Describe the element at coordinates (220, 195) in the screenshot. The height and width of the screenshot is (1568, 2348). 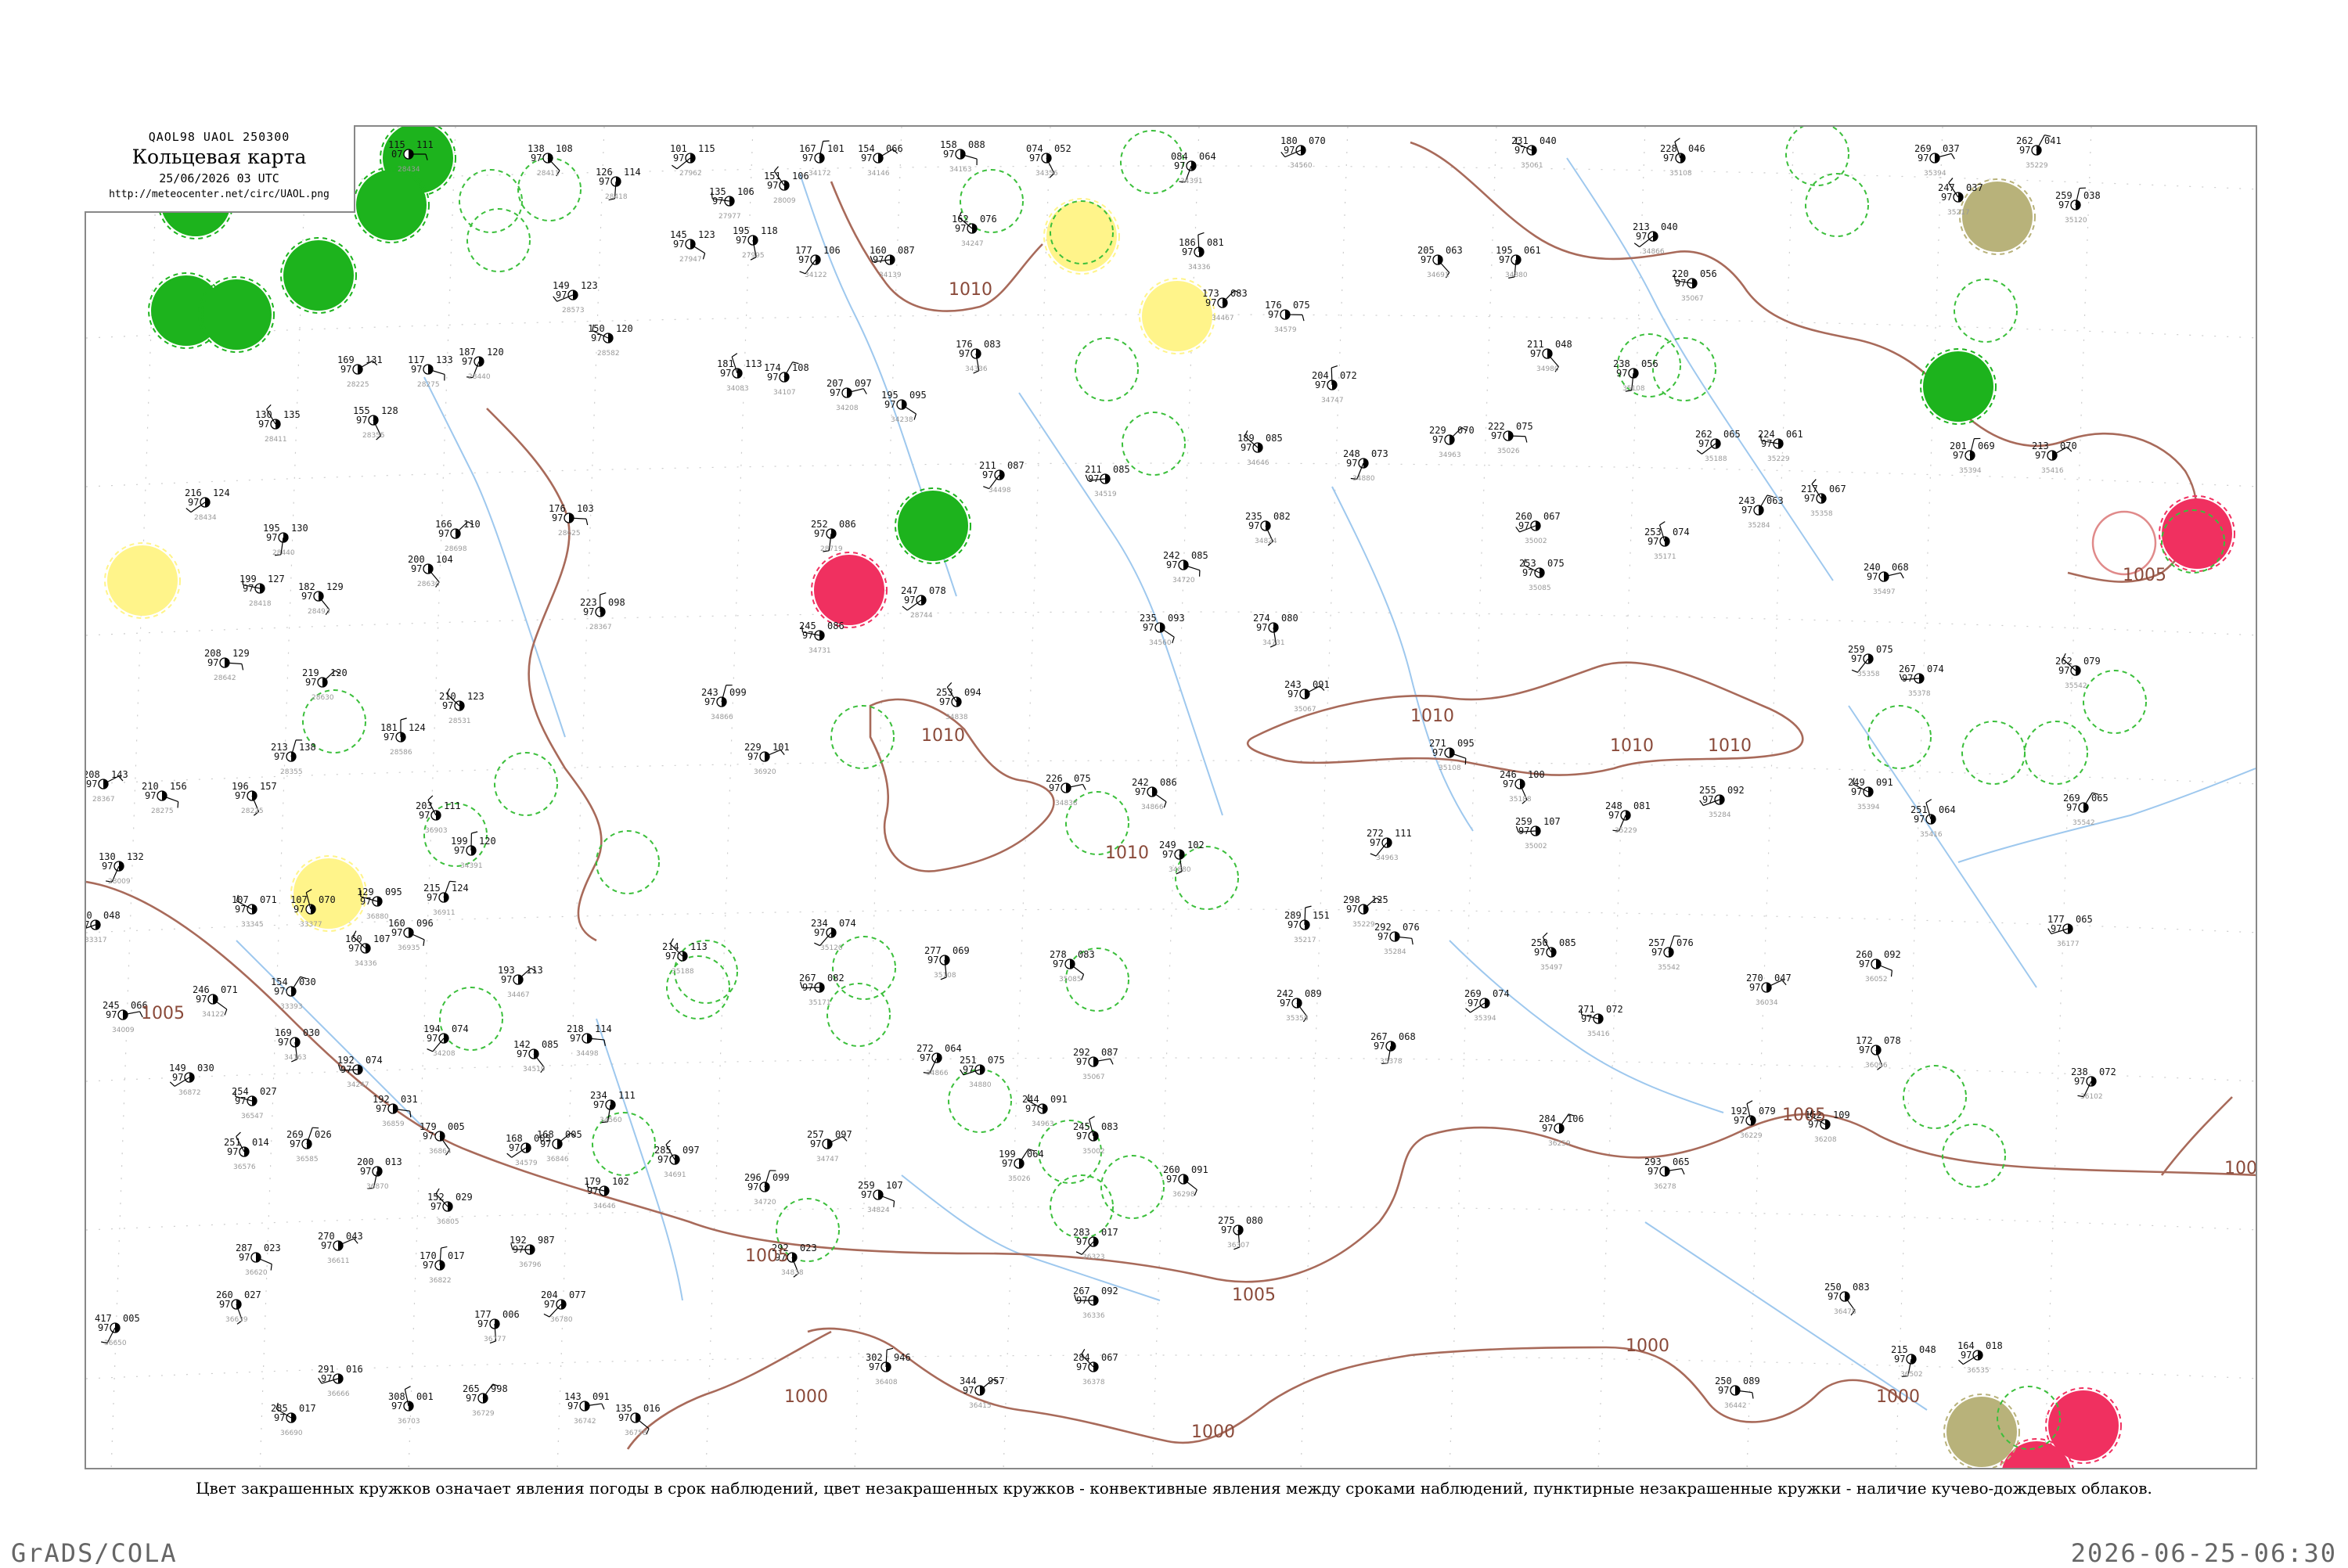
I see `map-source-url: http://meteocenter.net/circ/UAOL.png` at that location.